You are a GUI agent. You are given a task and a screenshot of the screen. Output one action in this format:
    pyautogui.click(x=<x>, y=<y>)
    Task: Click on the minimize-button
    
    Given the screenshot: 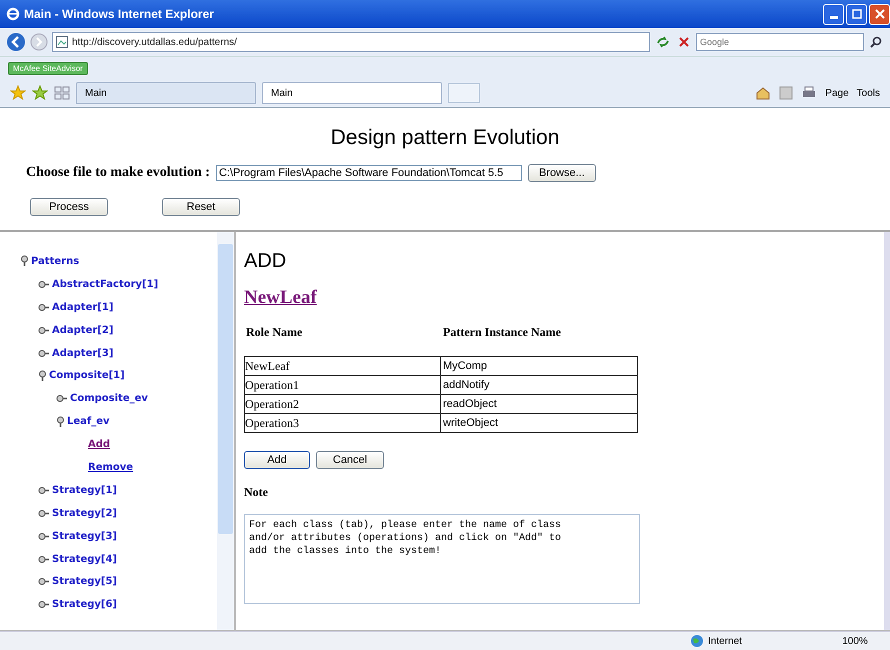 What is the action you would take?
    pyautogui.click(x=833, y=14)
    